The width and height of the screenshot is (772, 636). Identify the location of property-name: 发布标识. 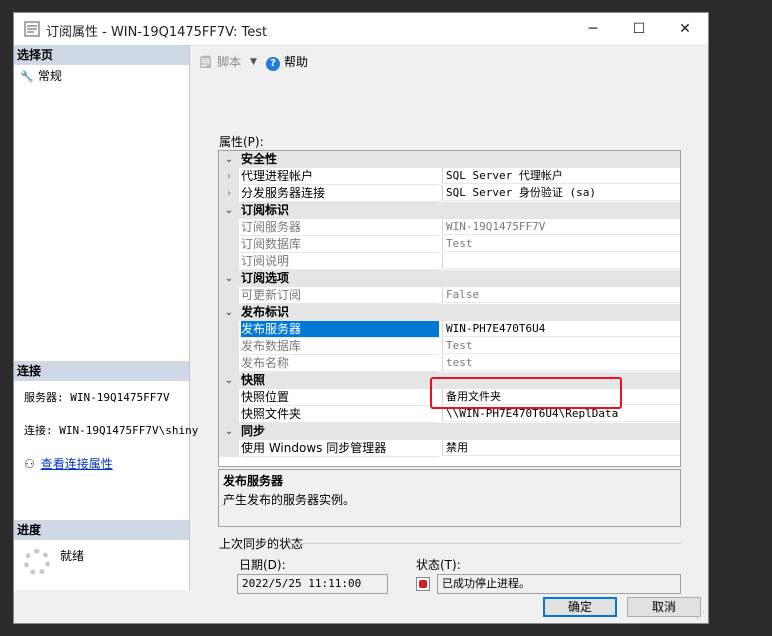
(265, 312).